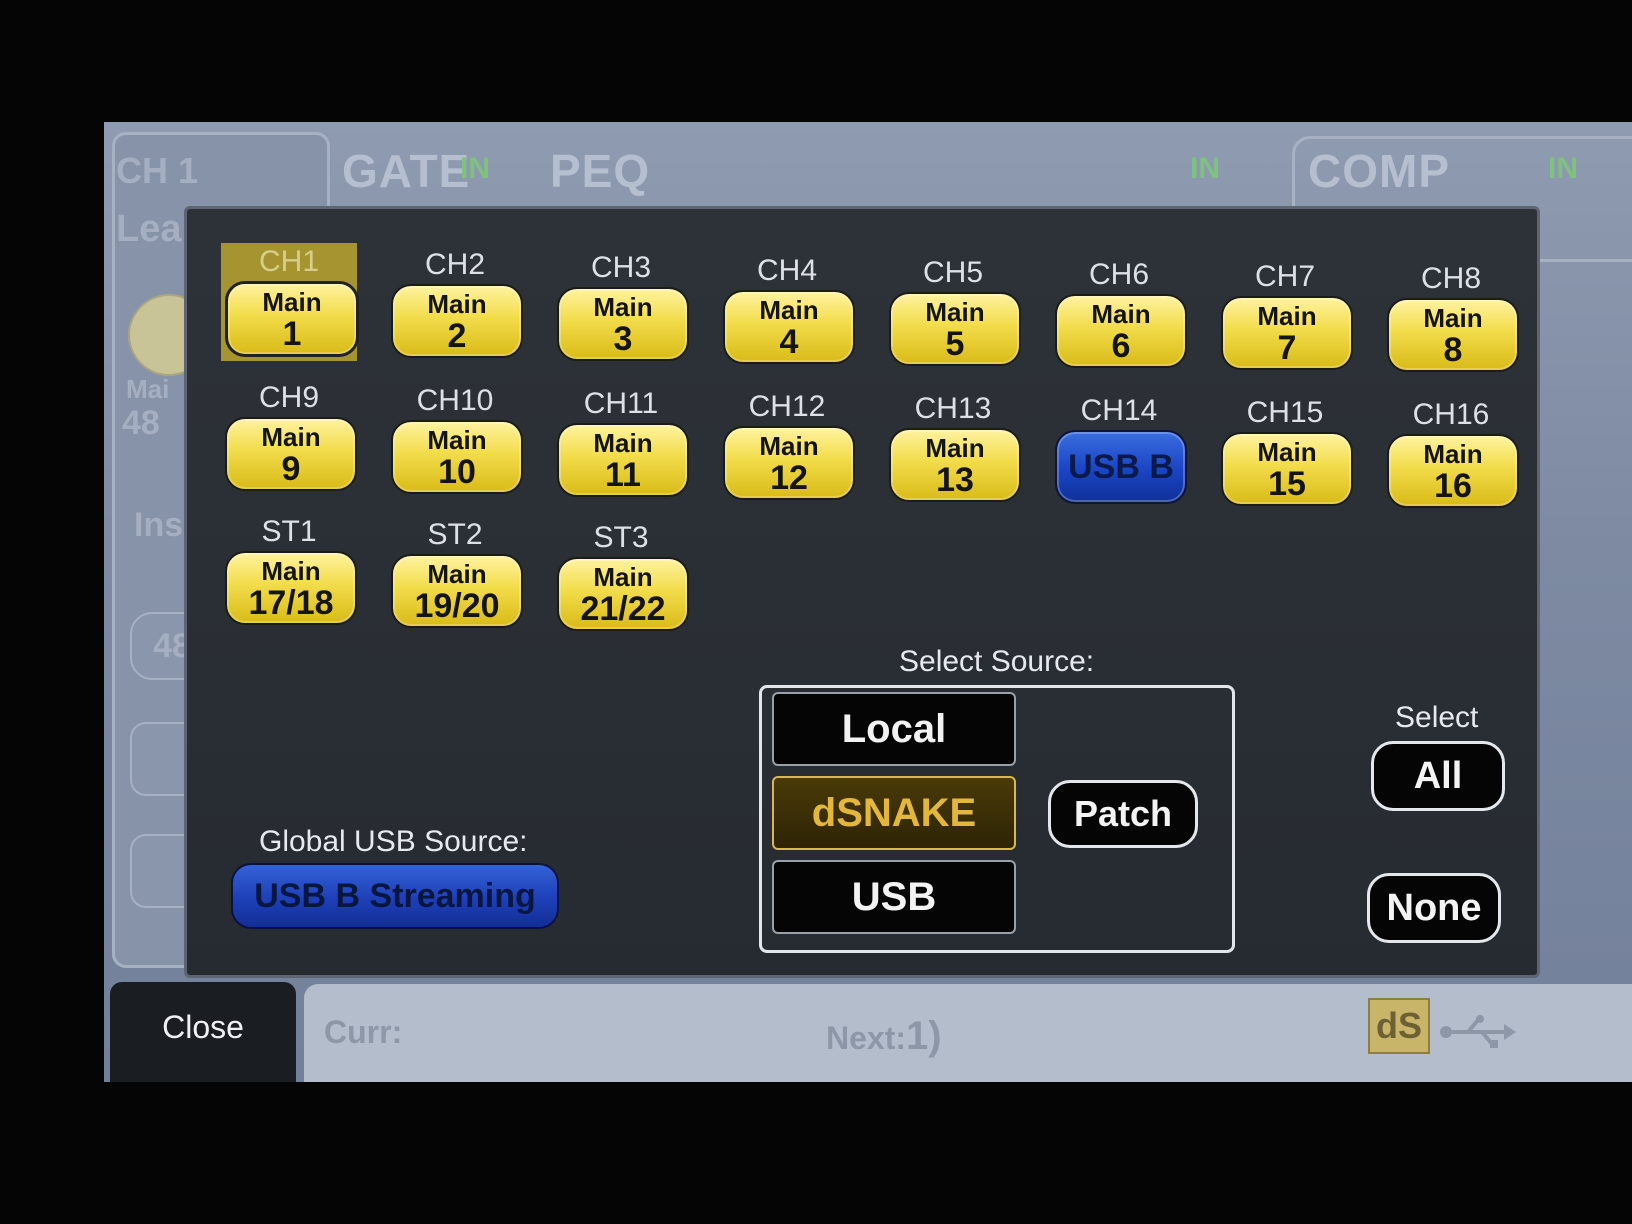 This screenshot has width=1632, height=1224. What do you see at coordinates (1453, 471) in the screenshot?
I see `channel-source-button-ch16: Main 16` at bounding box center [1453, 471].